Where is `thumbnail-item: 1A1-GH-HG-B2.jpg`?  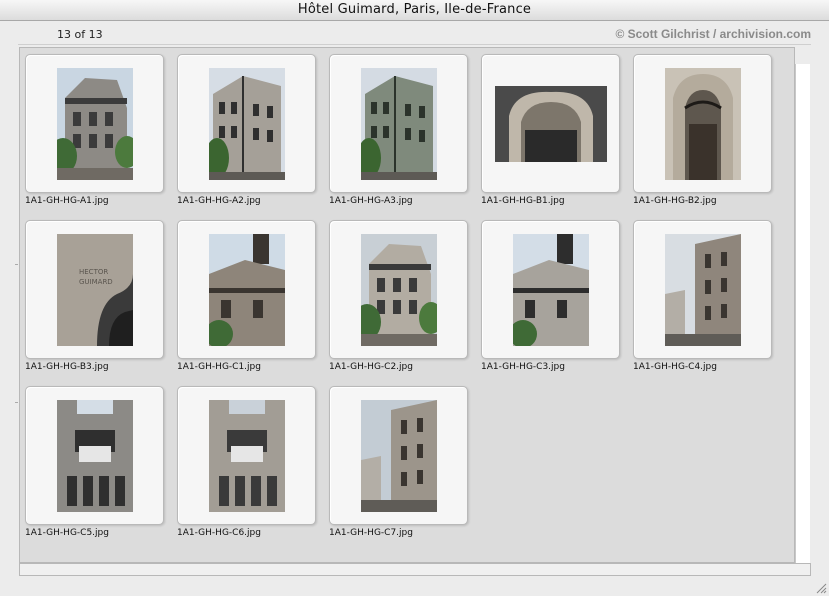 thumbnail-item: 1A1-GH-HG-B2.jpg is located at coordinates (703, 134).